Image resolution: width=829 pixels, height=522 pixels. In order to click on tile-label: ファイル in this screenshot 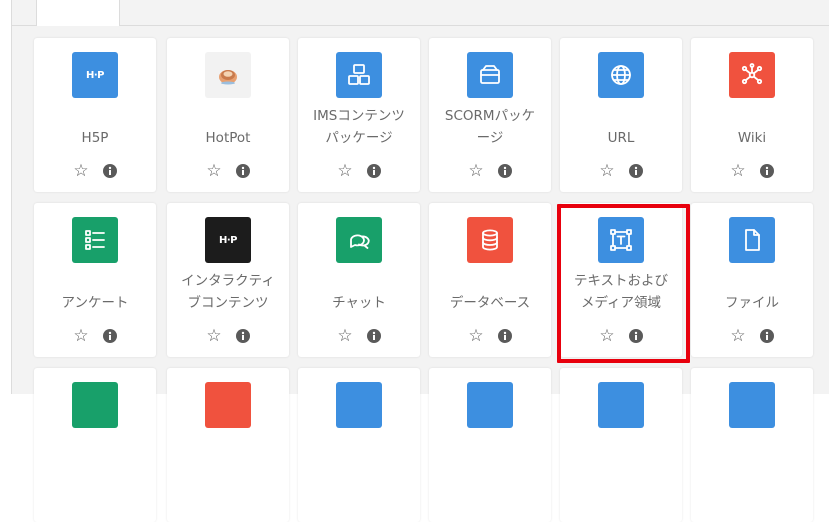, I will do `click(752, 303)`.